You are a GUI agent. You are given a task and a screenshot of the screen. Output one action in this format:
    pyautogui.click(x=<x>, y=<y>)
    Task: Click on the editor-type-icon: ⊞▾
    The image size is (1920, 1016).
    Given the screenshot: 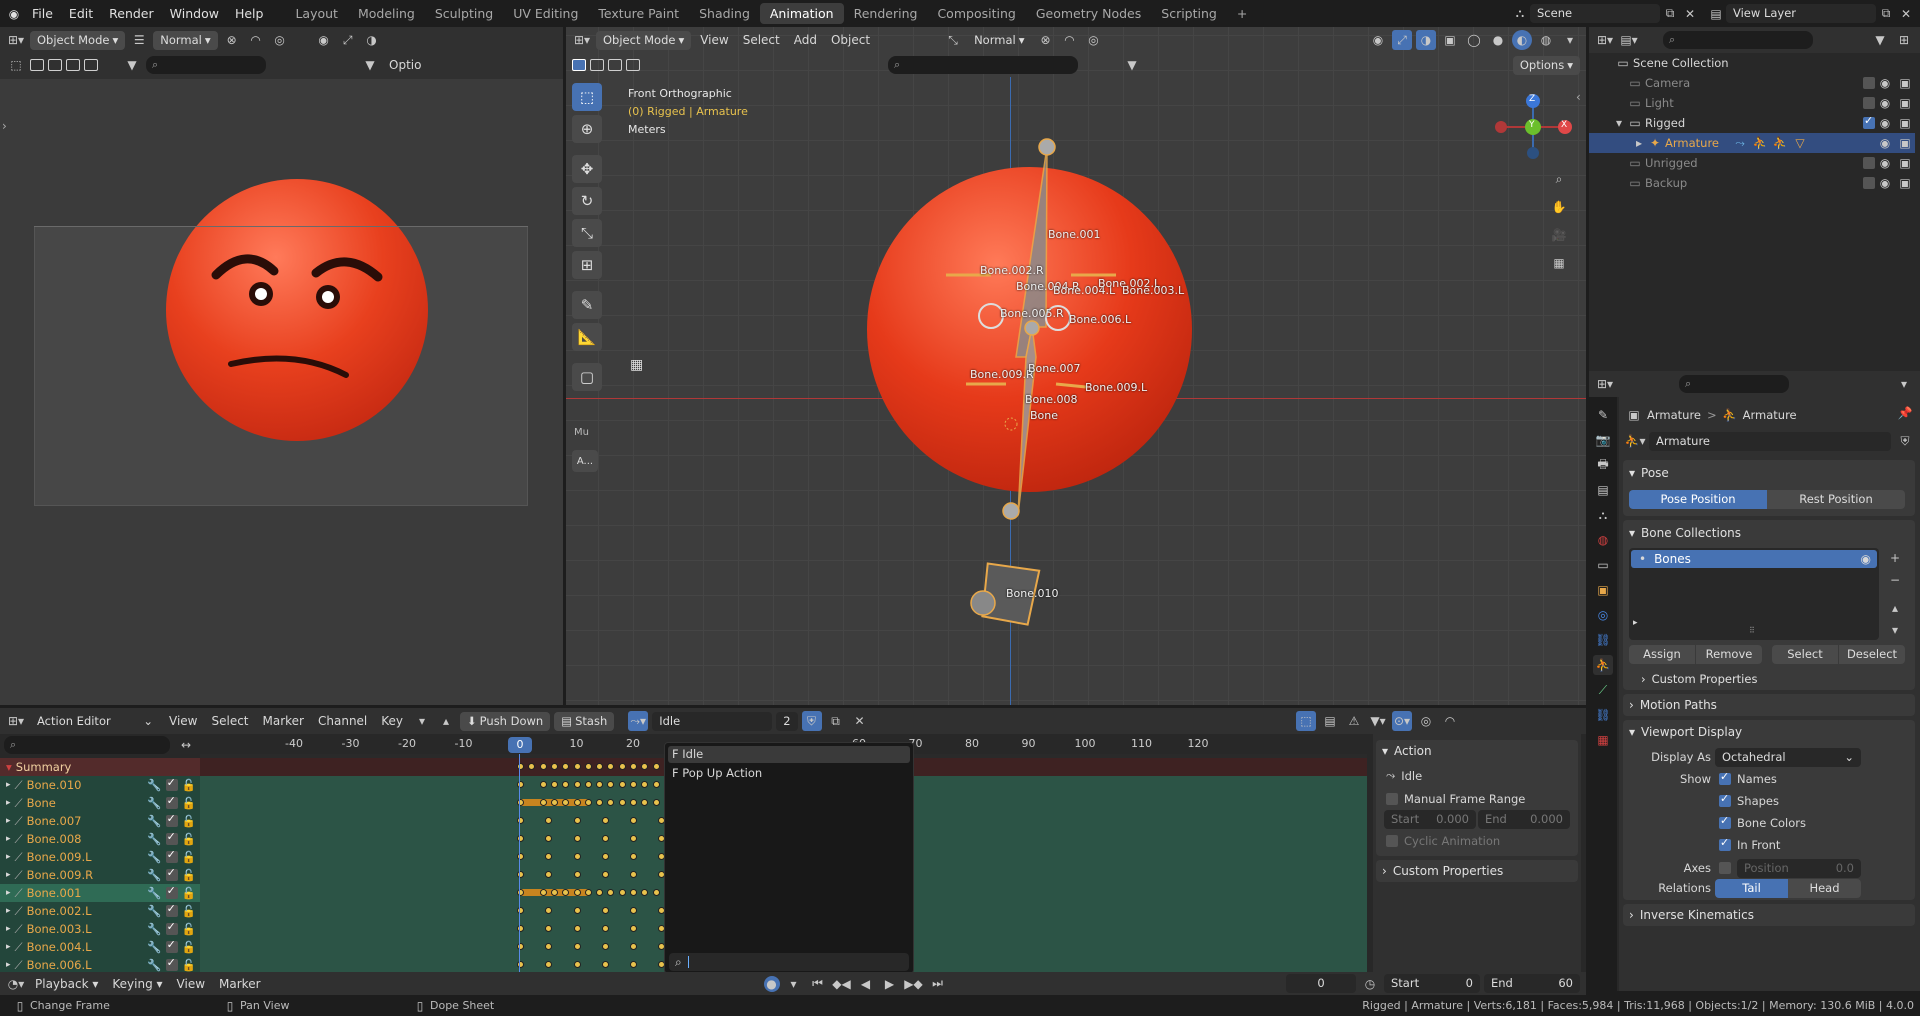 What is the action you would take?
    pyautogui.click(x=16, y=40)
    